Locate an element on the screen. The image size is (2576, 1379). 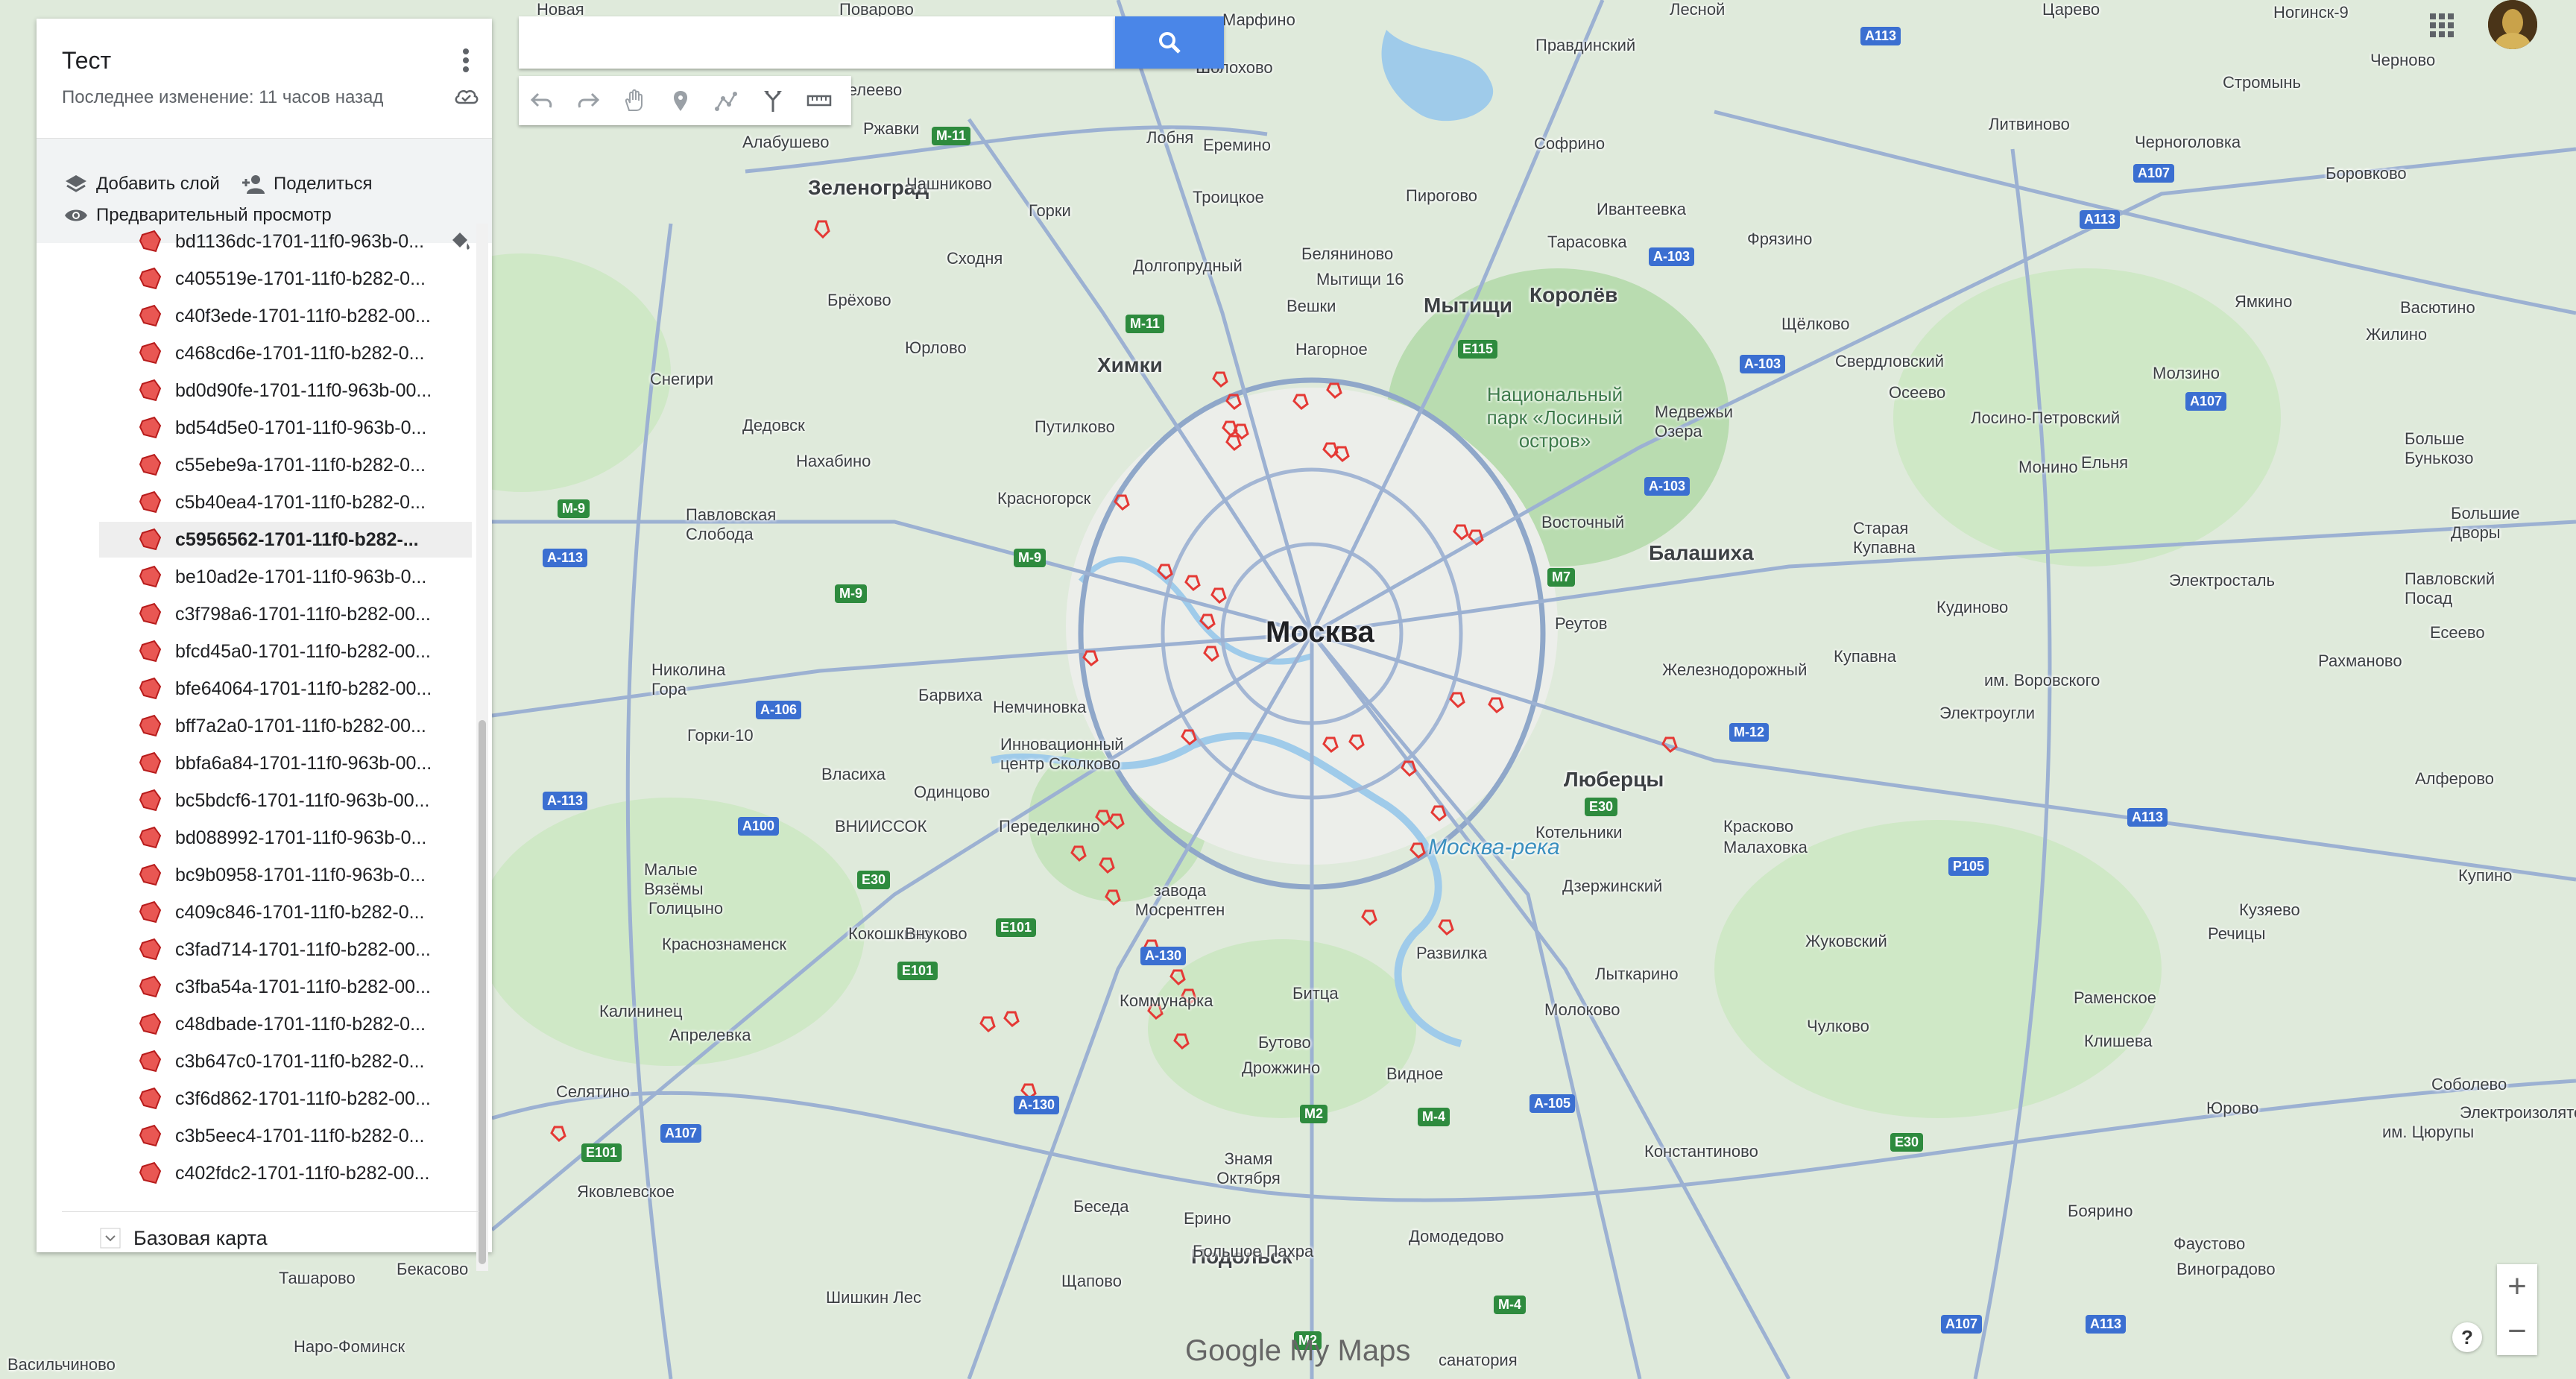
add-person-icon is located at coordinates (253, 184).